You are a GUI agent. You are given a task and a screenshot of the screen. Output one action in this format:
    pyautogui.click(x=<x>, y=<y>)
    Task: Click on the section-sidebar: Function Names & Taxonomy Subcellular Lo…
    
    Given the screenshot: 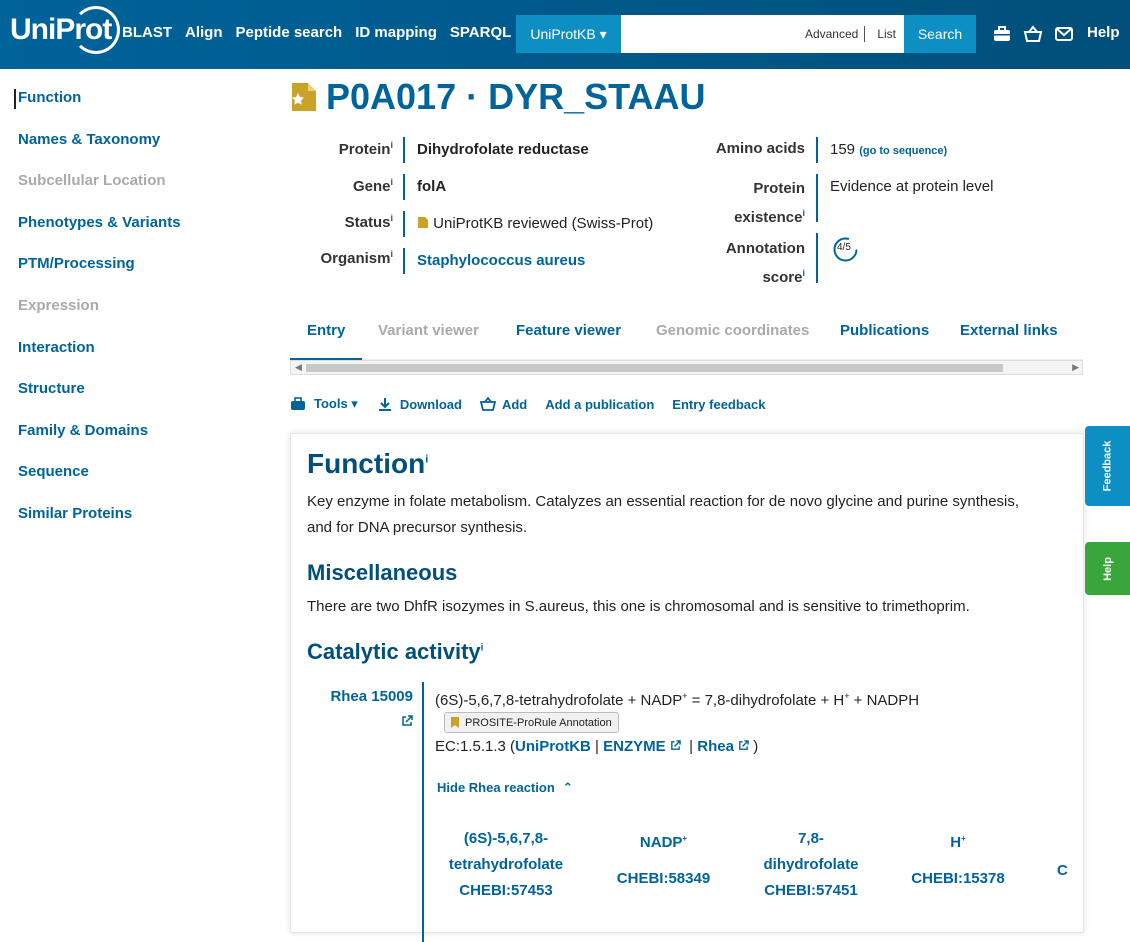 What is the action you would take?
    pyautogui.click(x=135, y=314)
    